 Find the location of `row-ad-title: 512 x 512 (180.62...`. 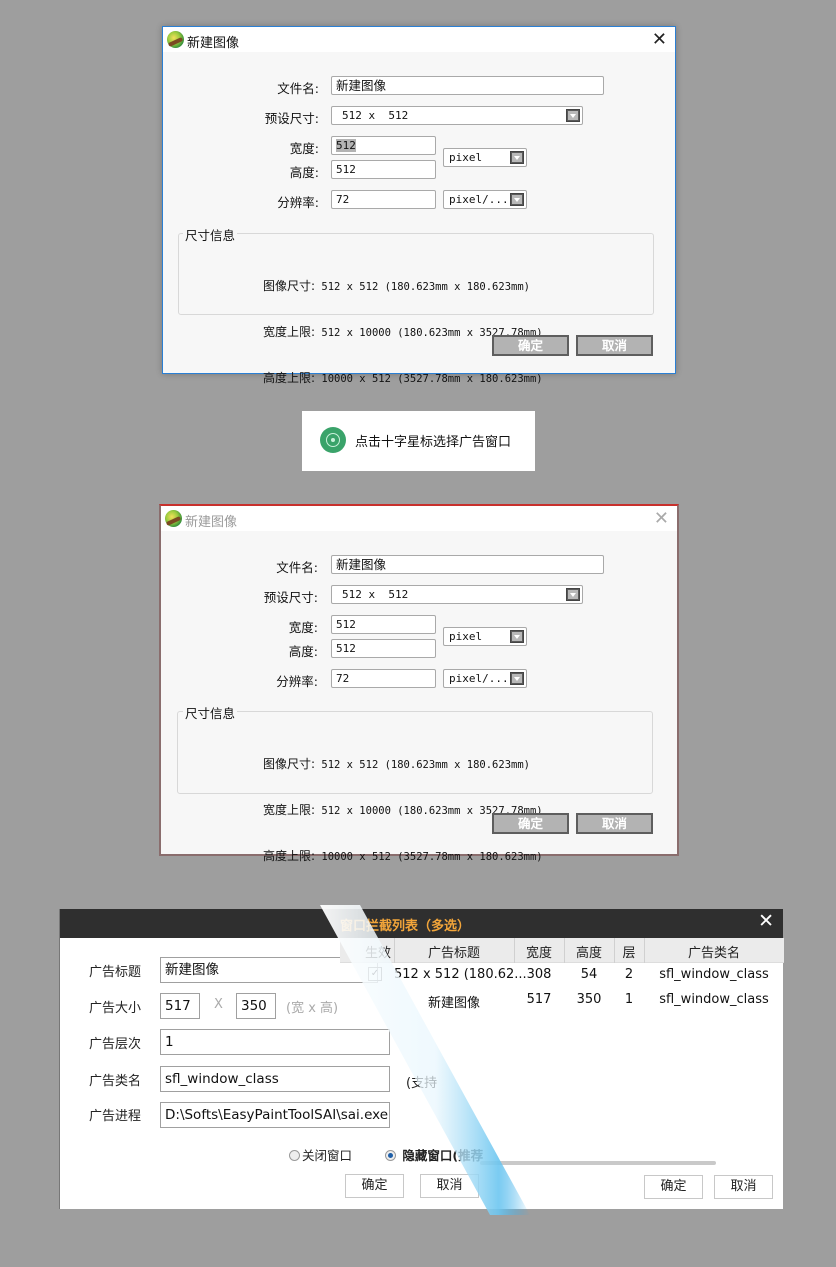

row-ad-title: 512 x 512 (180.62... is located at coordinates (460, 974).